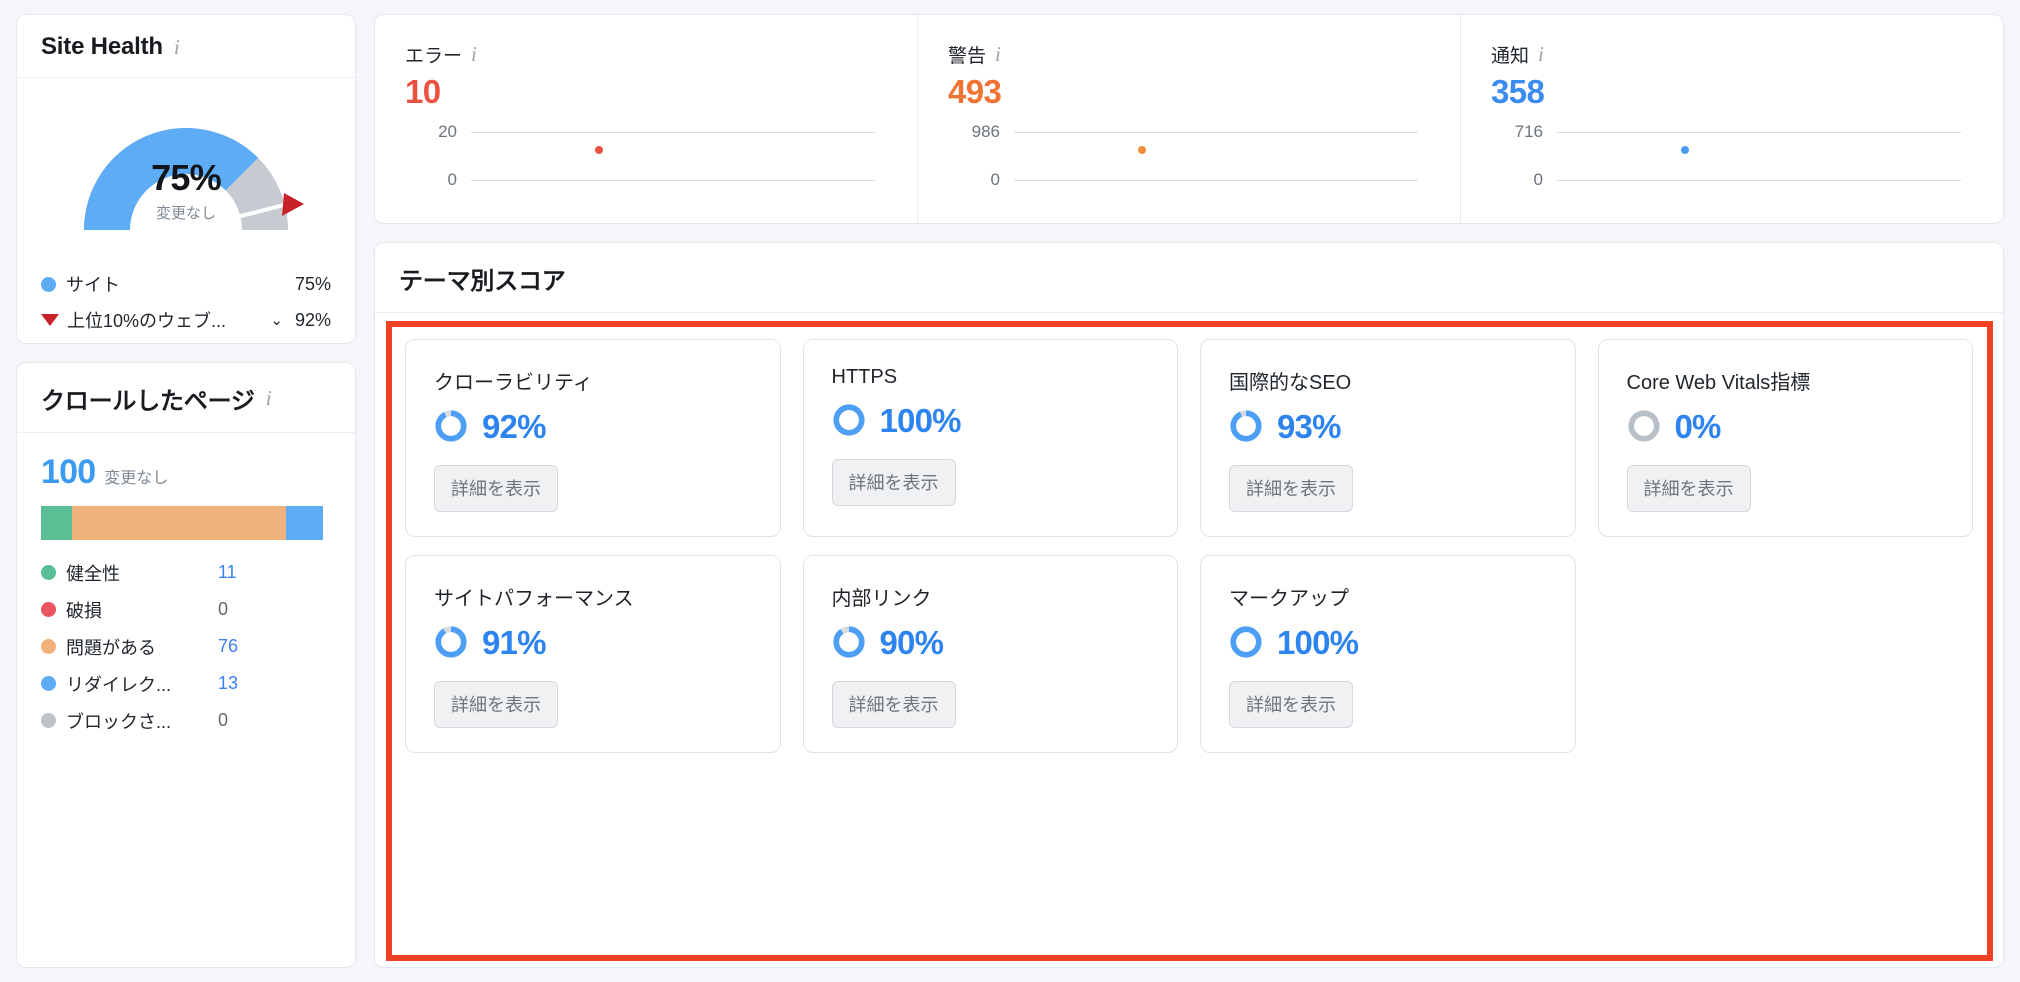 The width and height of the screenshot is (2020, 982). What do you see at coordinates (185, 213) in the screenshot?
I see `gauge-change-label: 変更なし` at bounding box center [185, 213].